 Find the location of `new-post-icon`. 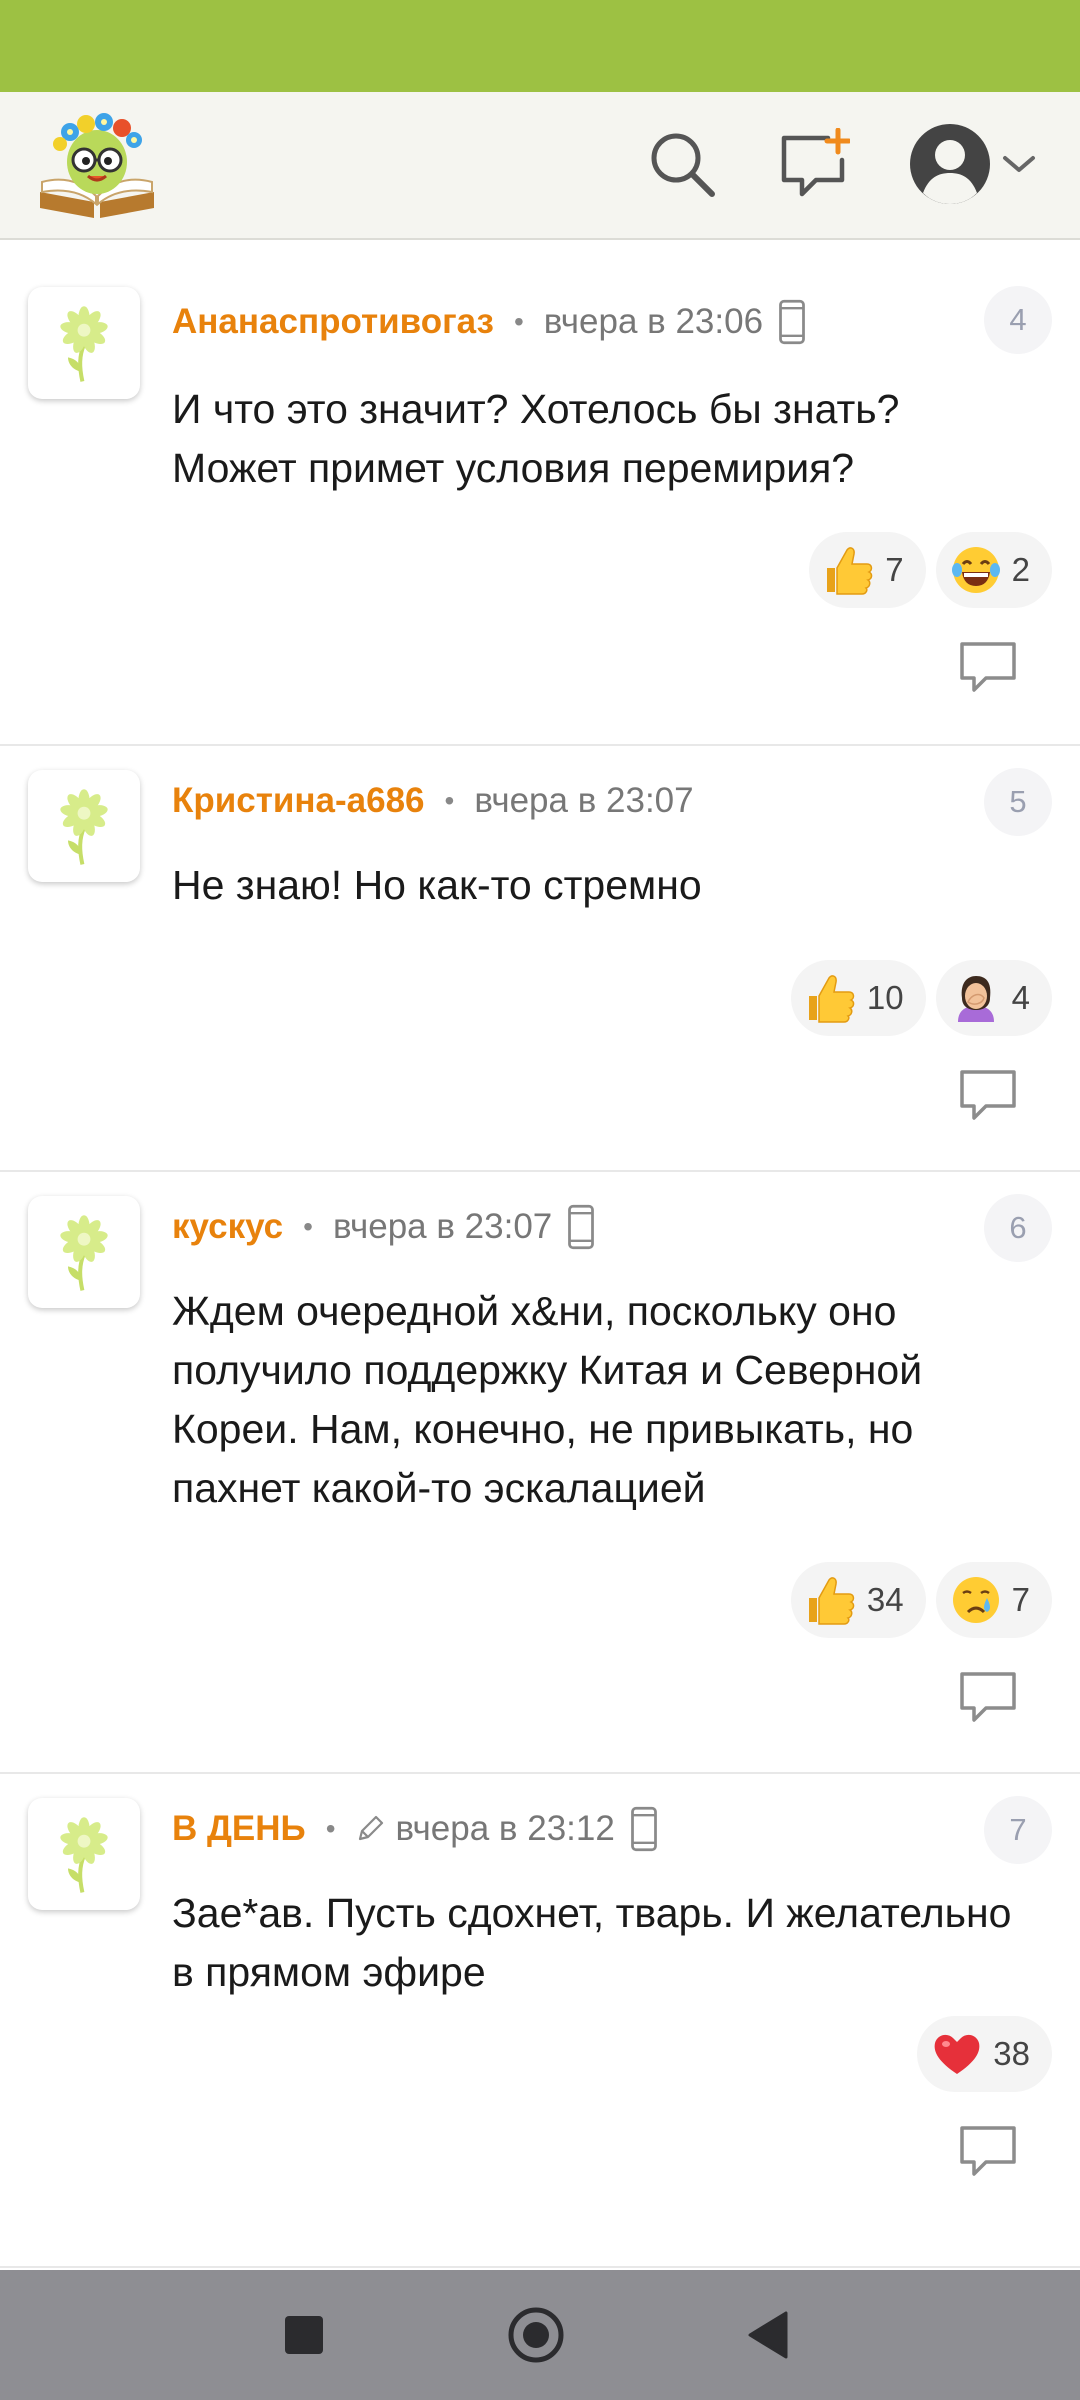

new-post-icon is located at coordinates (815, 166).